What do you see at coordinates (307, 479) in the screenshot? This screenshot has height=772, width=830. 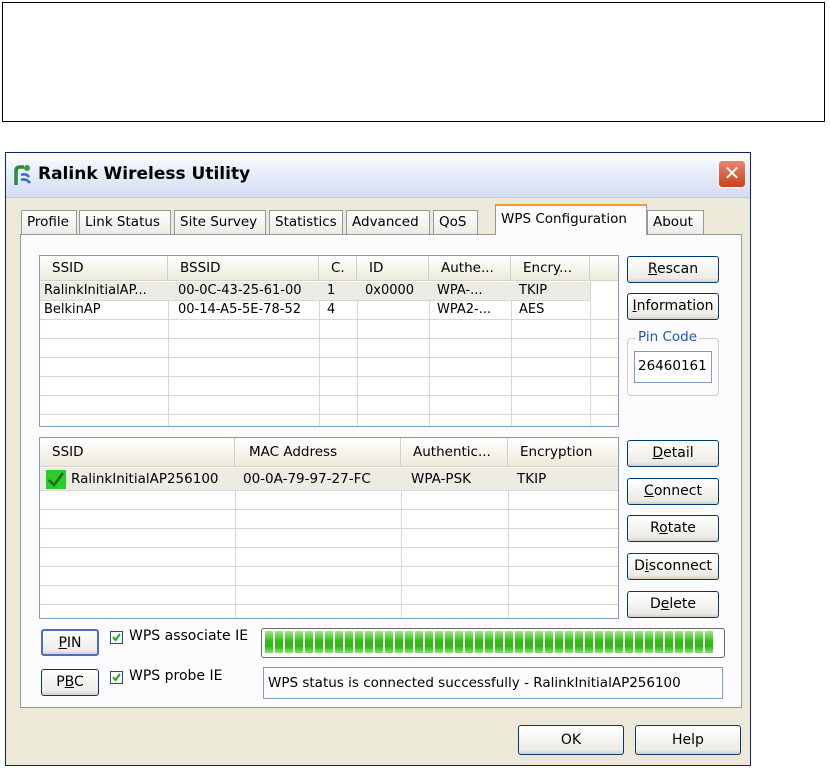 I see `cell-mac: 00-0A-79-97-27-FC` at bounding box center [307, 479].